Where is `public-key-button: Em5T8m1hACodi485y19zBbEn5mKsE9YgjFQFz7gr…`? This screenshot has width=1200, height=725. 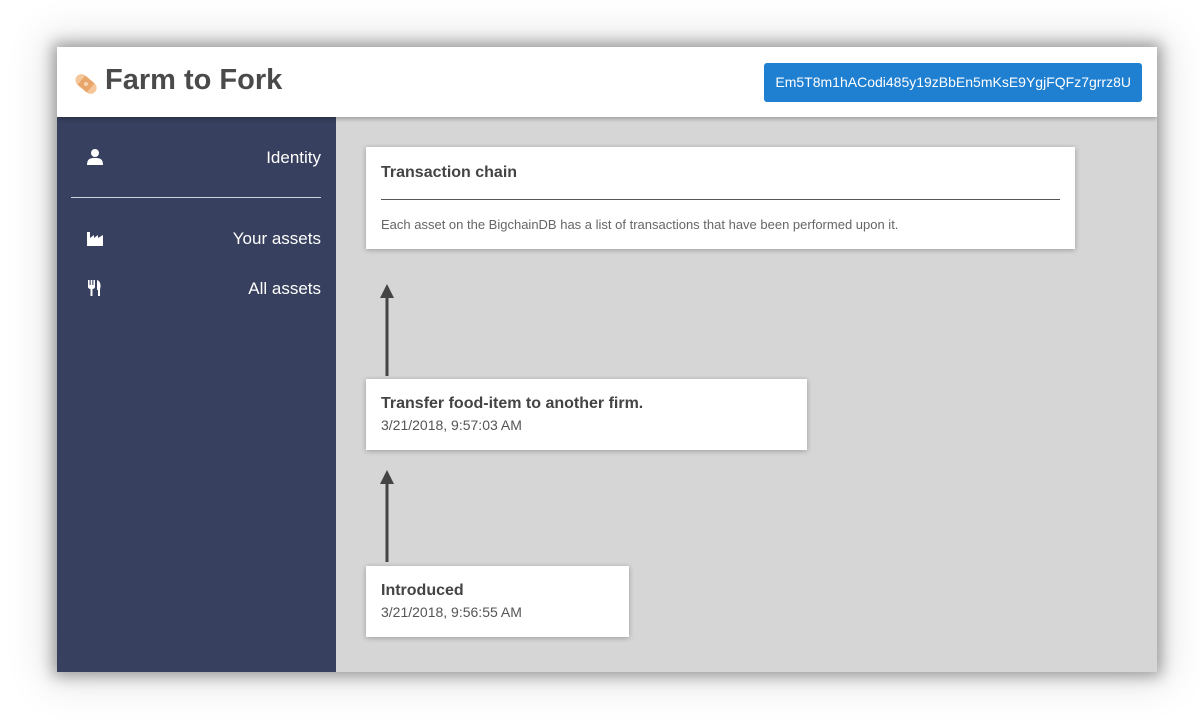
public-key-button: Em5T8m1hACodi485y19zBbEn5mKsE9YgjFQFz7gr… is located at coordinates (953, 82).